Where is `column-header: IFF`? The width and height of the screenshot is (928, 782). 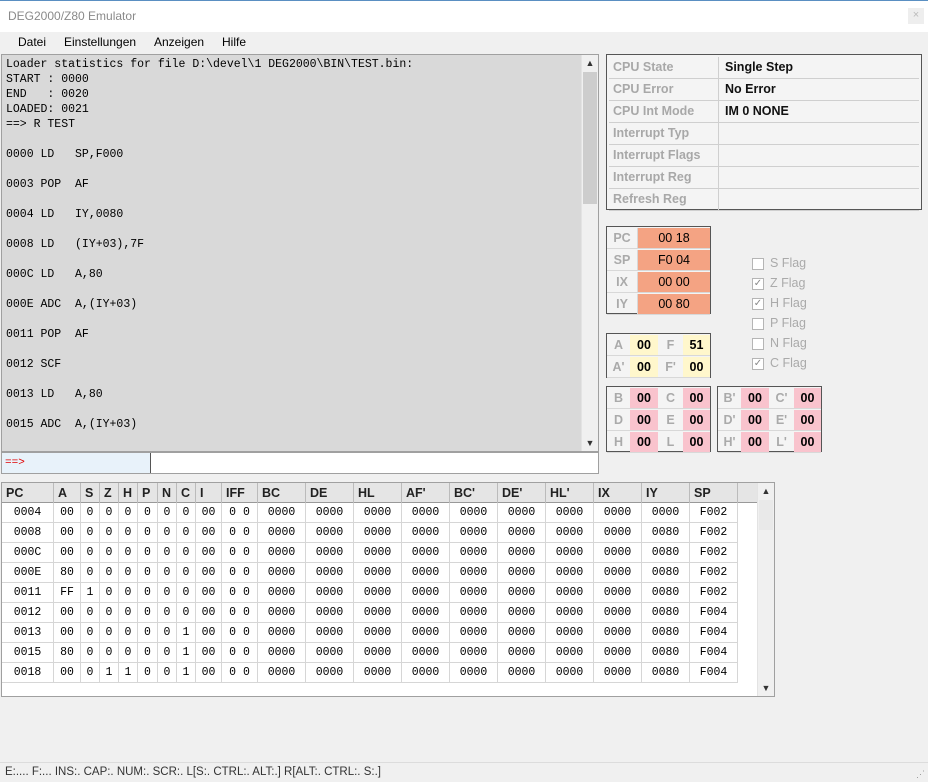 column-header: IFF is located at coordinates (240, 493).